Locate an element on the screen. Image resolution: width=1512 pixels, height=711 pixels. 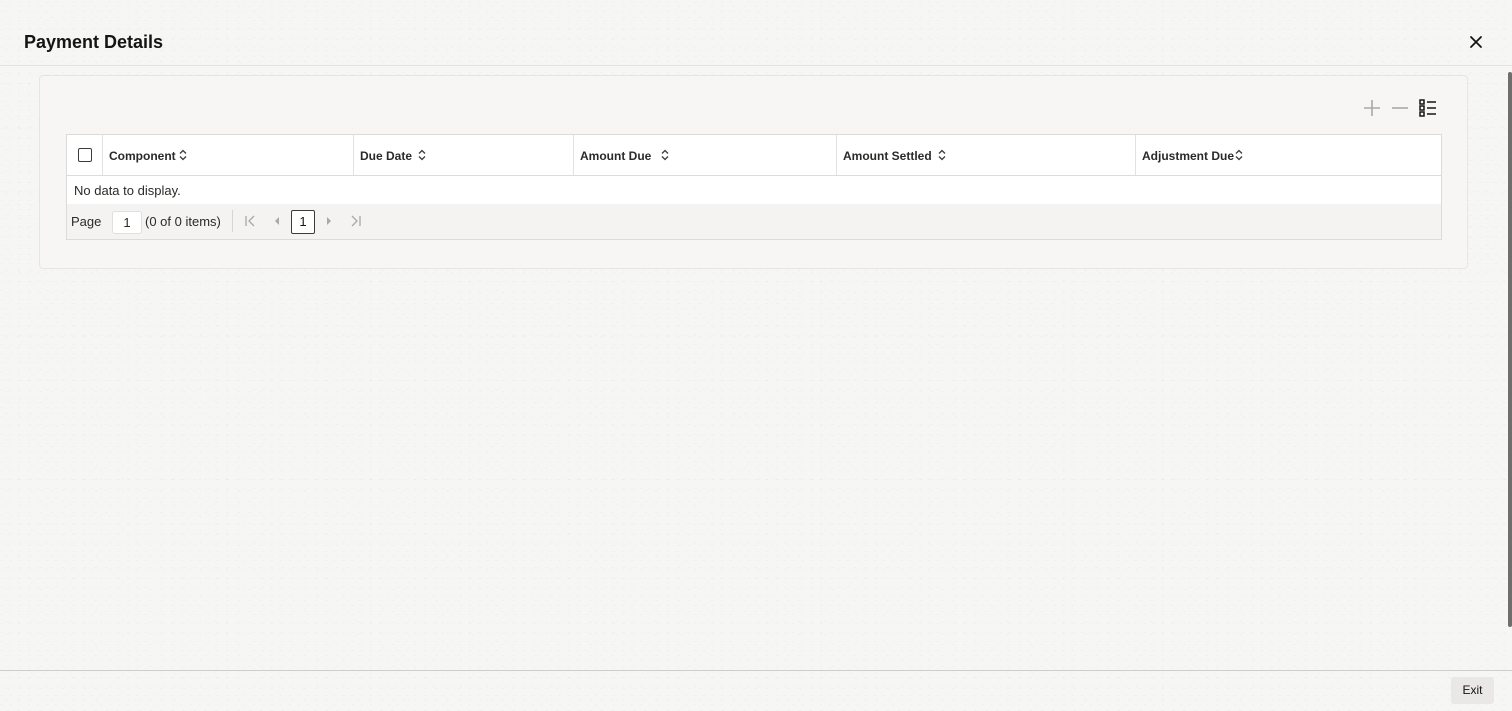
select-all-cell is located at coordinates (85, 155).